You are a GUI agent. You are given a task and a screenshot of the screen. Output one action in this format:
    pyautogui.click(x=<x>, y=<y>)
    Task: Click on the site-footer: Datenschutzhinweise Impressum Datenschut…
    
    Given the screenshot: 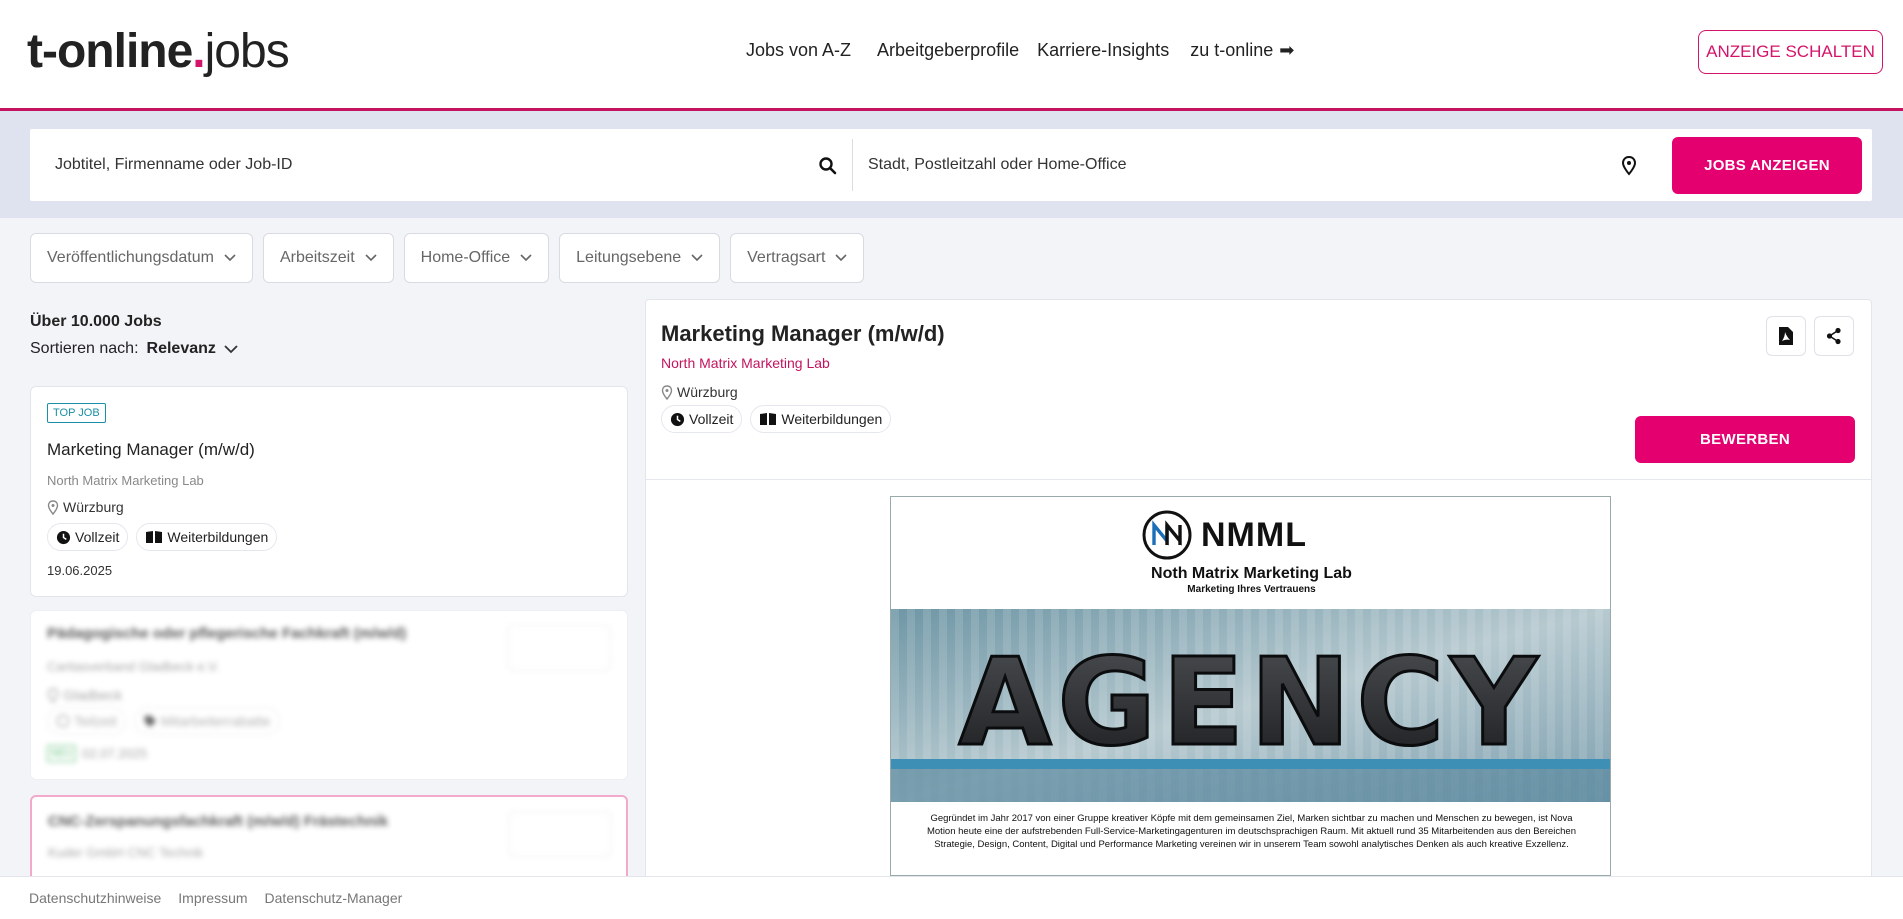 What is the action you would take?
    pyautogui.click(x=951, y=897)
    